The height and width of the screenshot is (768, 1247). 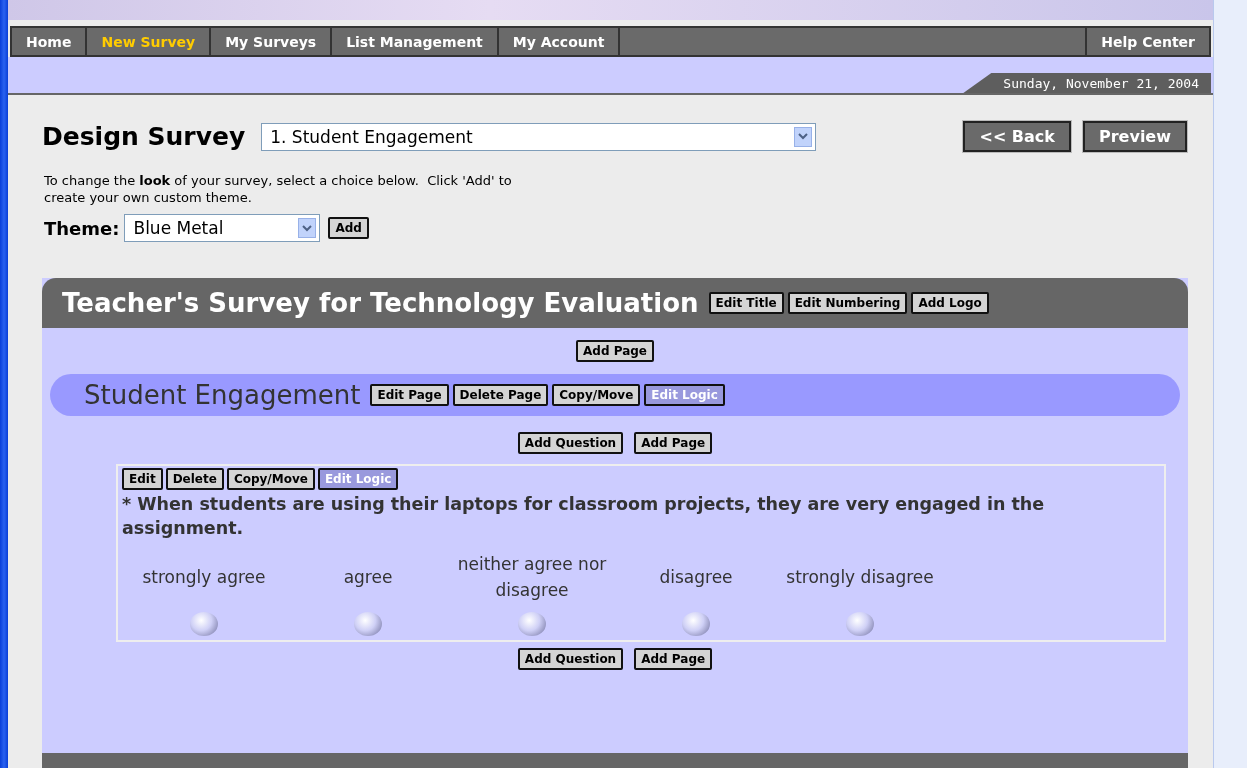 What do you see at coordinates (950, 303) in the screenshot?
I see `action-button: Add Logo` at bounding box center [950, 303].